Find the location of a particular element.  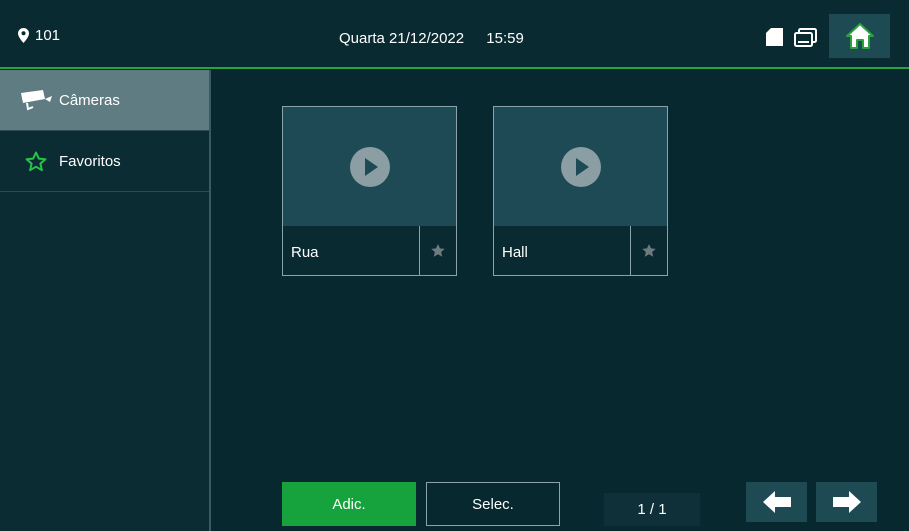

page-indicator: 1 / 1 is located at coordinates (652, 509).